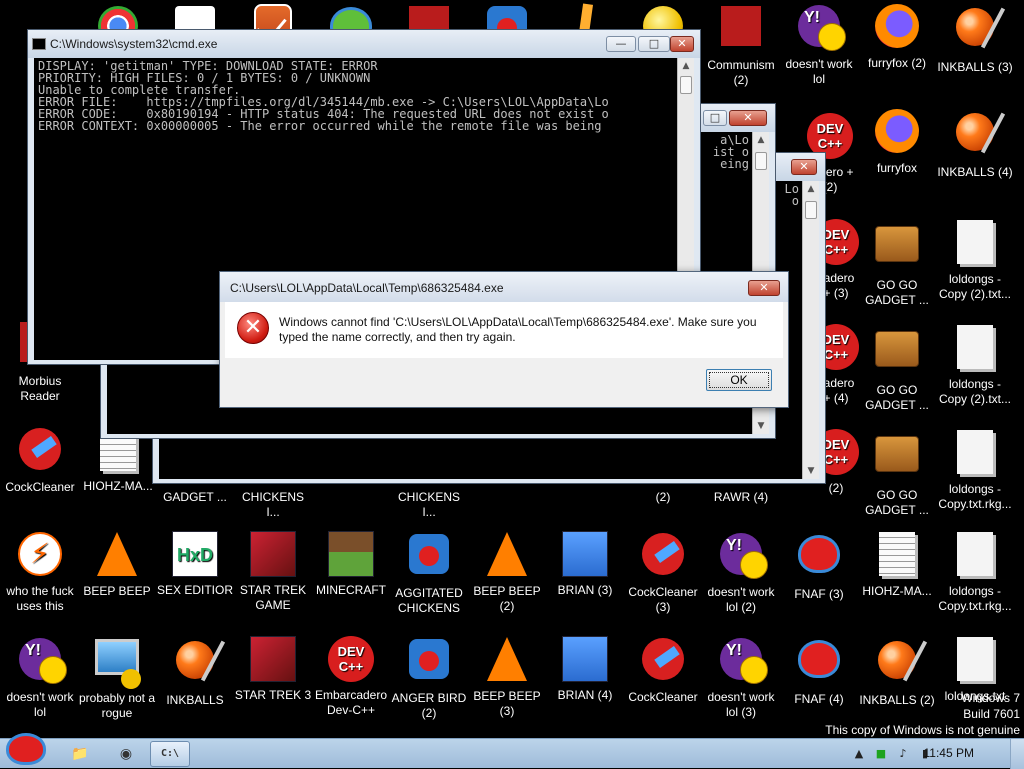 The height and width of the screenshot is (769, 1024). I want to click on start-button, so click(26, 750).